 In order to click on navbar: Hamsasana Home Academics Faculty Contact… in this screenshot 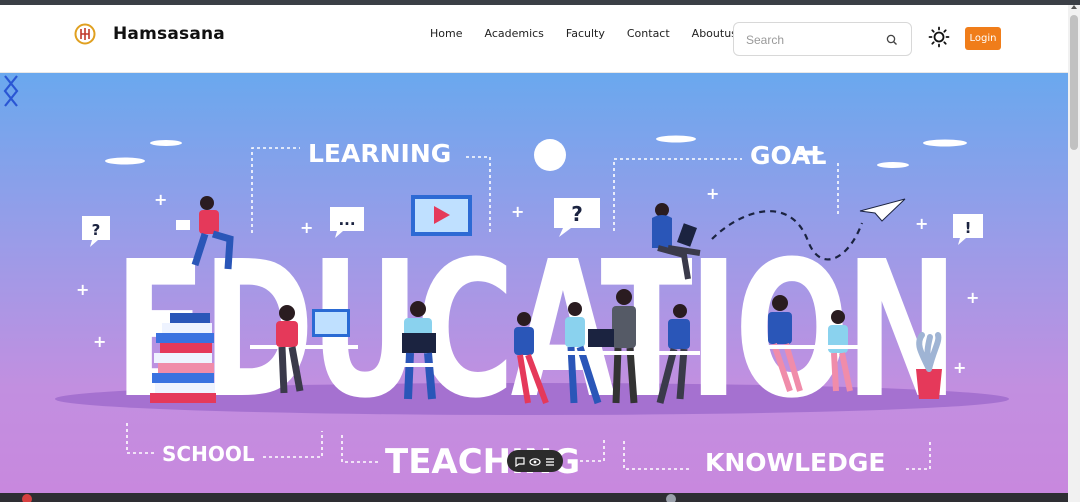, I will do `click(534, 39)`.